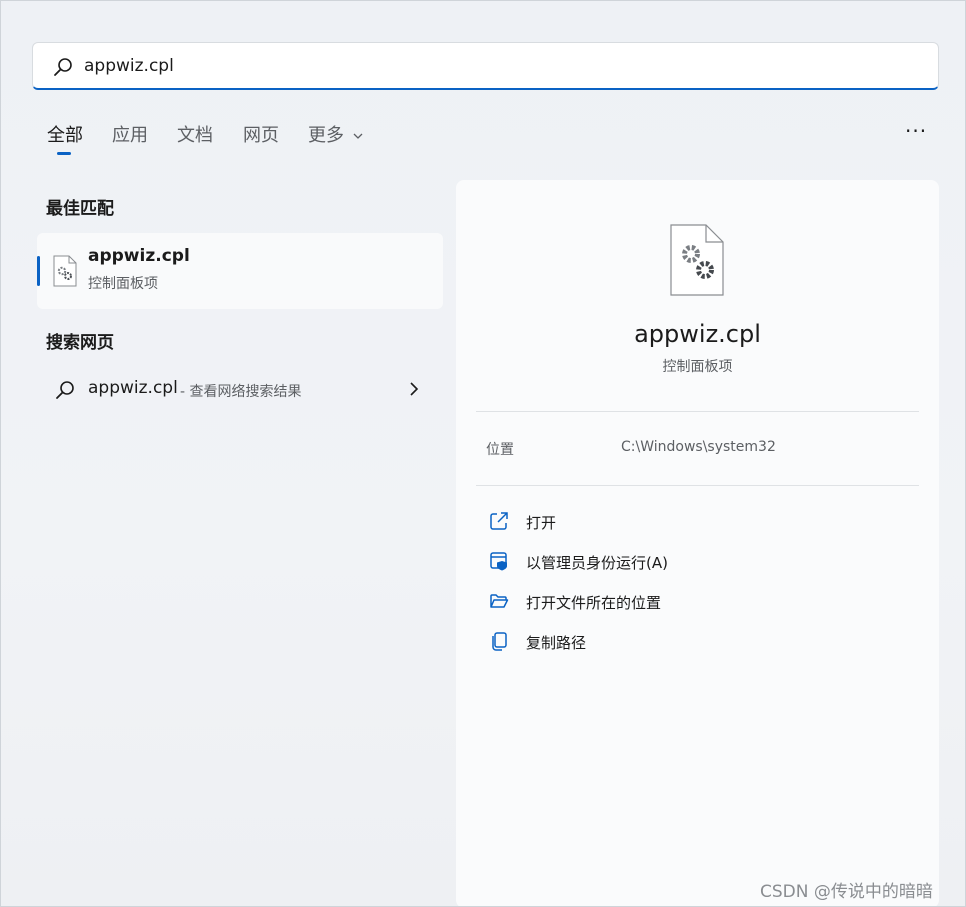 This screenshot has width=966, height=907. Describe the element at coordinates (499, 601) in the screenshot. I see `folder-open-icon` at that location.